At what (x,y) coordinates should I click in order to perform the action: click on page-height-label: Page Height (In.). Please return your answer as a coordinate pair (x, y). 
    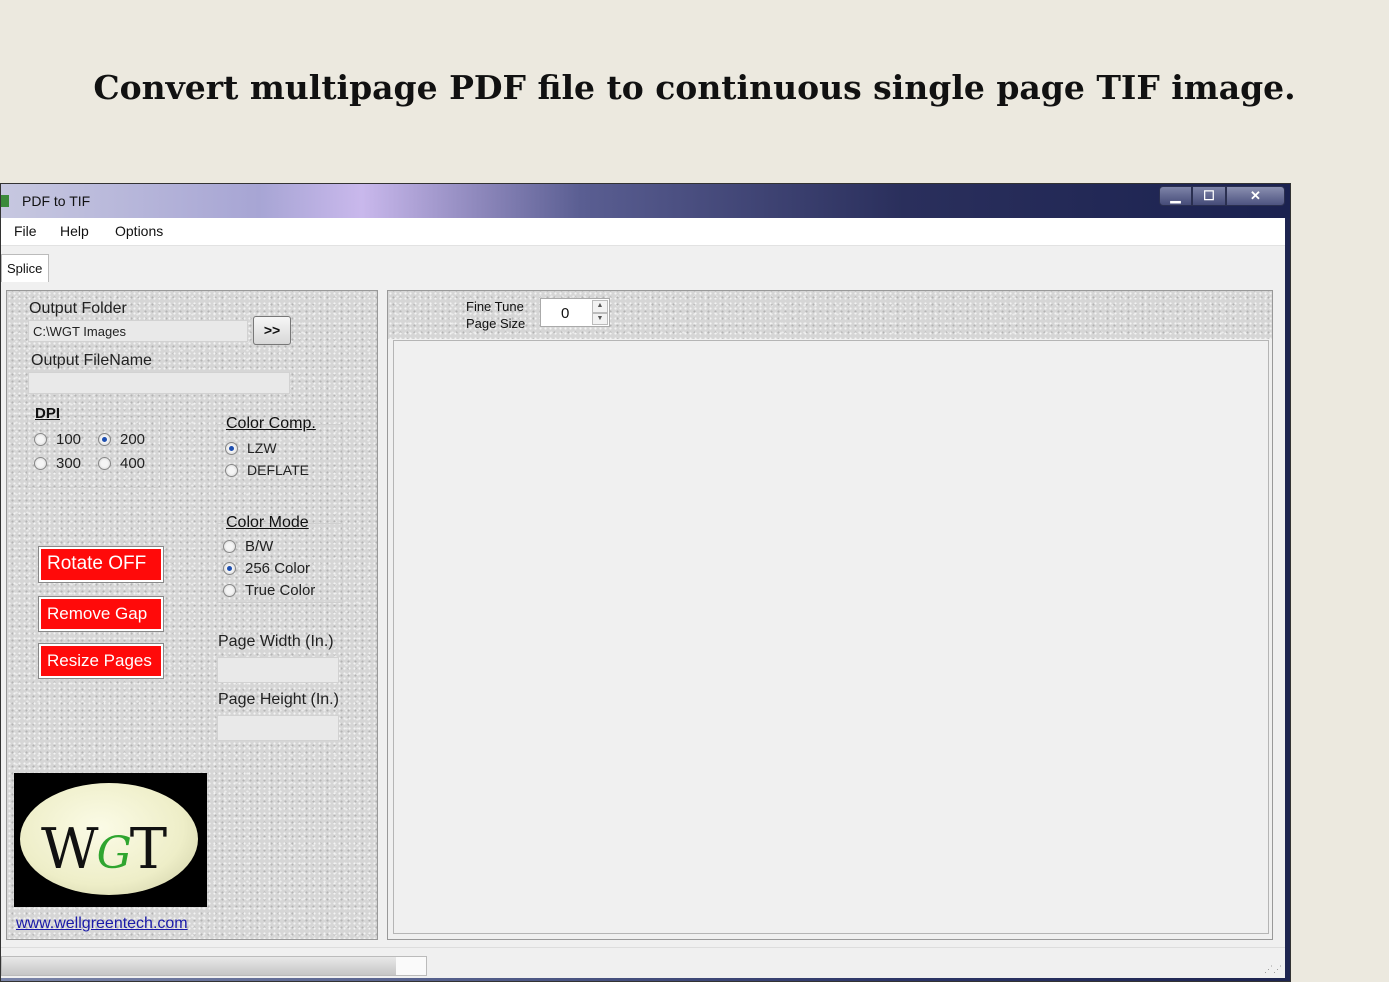
    Looking at the image, I should click on (278, 699).